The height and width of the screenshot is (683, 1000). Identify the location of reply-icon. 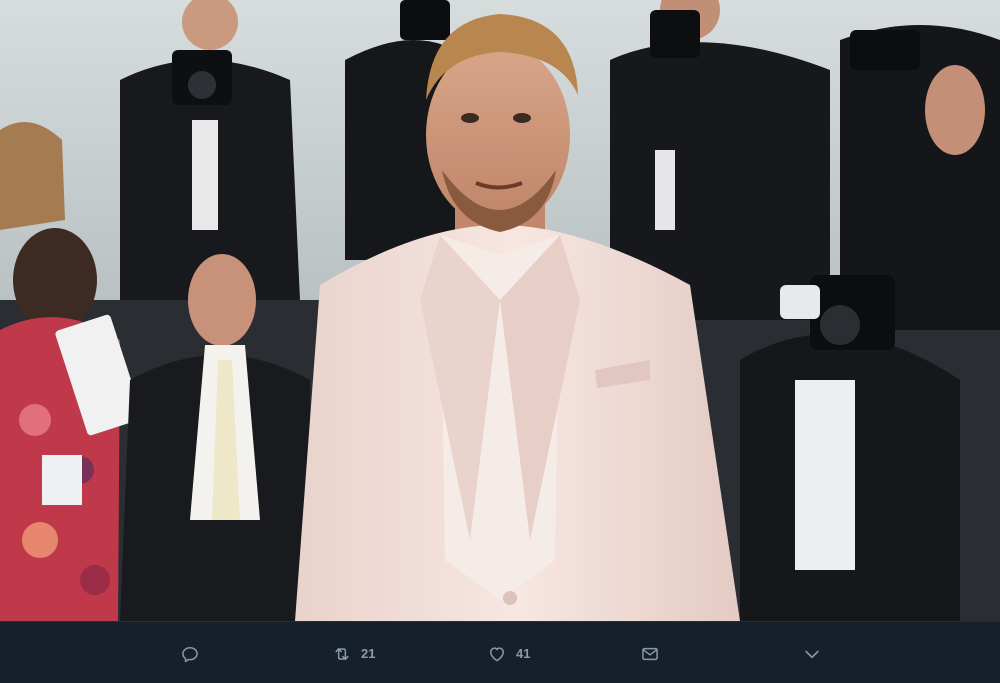
(190, 655).